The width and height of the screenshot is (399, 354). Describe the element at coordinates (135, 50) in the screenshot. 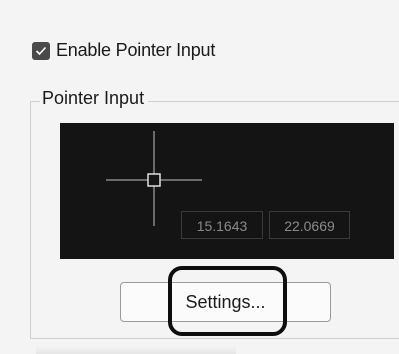

I see `enable-pointer-input-label: Enable Pointer Input` at that location.